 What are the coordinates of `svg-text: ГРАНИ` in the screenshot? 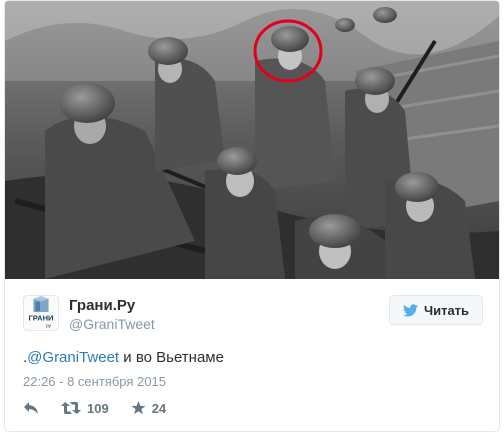 It's located at (41, 318).